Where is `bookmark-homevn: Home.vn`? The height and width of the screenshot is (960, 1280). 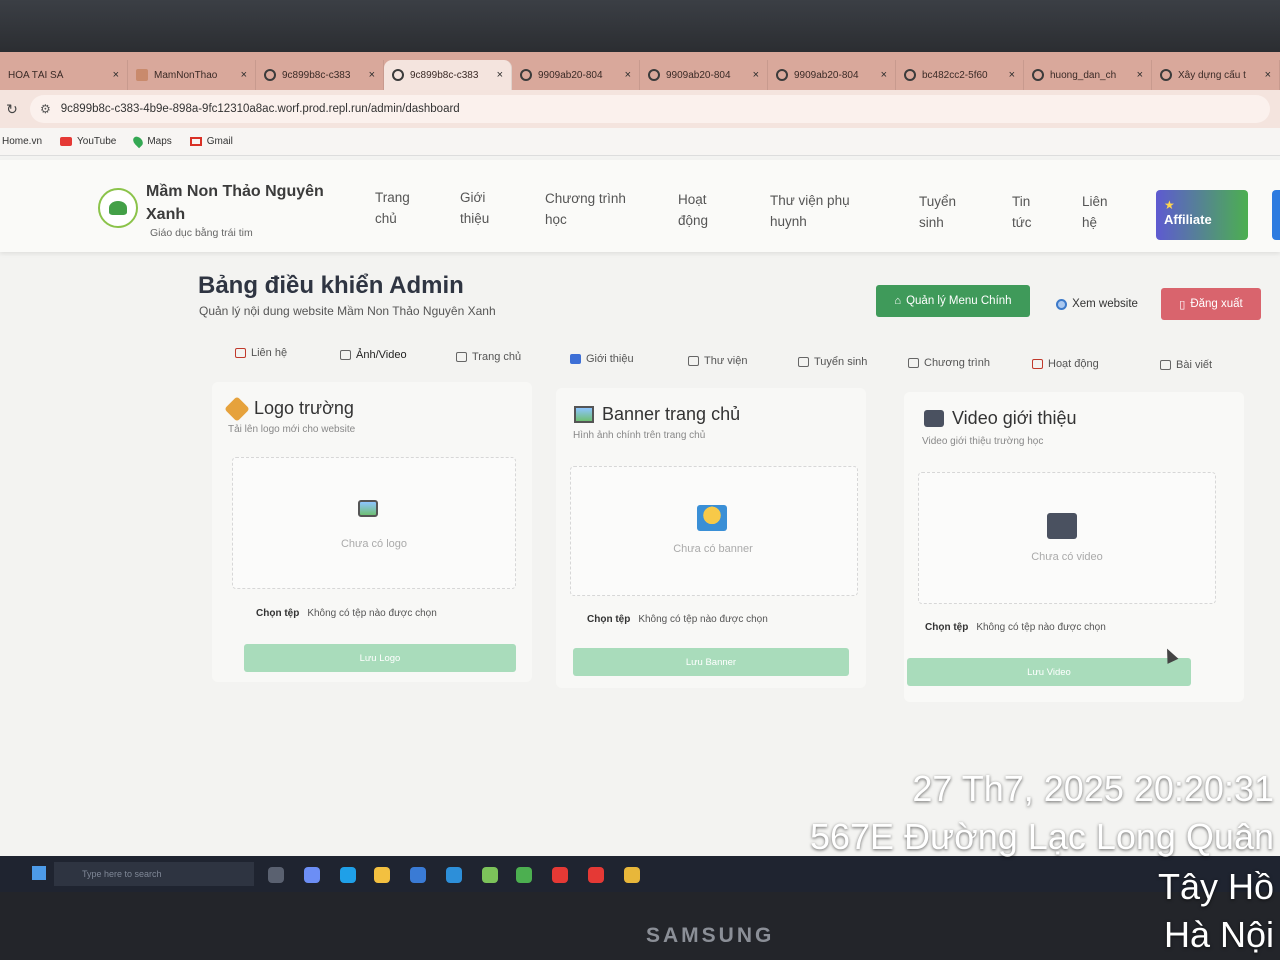 bookmark-homevn: Home.vn is located at coordinates (22, 141).